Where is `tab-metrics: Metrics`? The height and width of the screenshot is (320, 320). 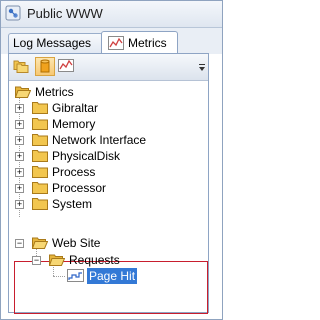
tab-metrics: Metrics is located at coordinates (139, 42).